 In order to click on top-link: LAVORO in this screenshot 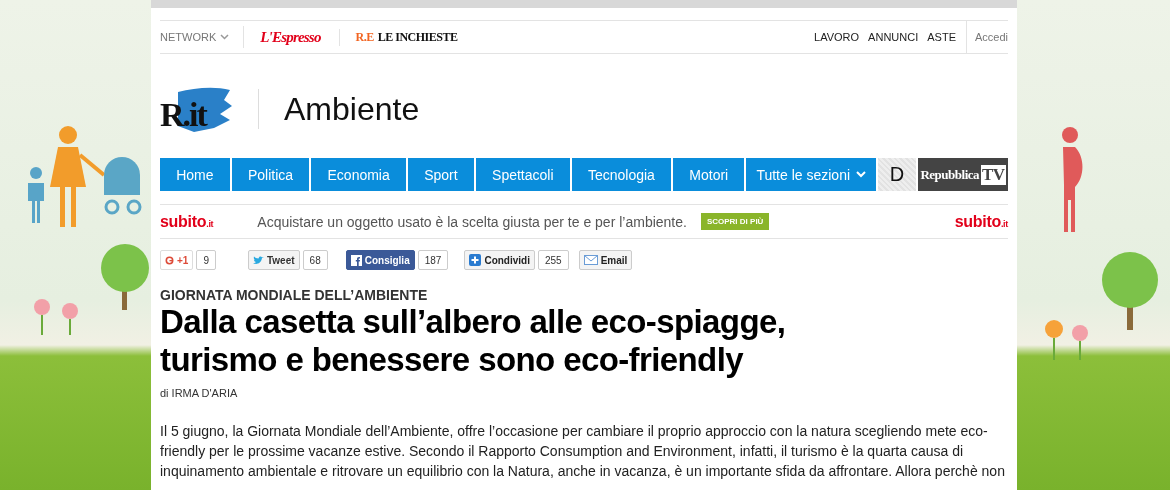, I will do `click(837, 37)`.